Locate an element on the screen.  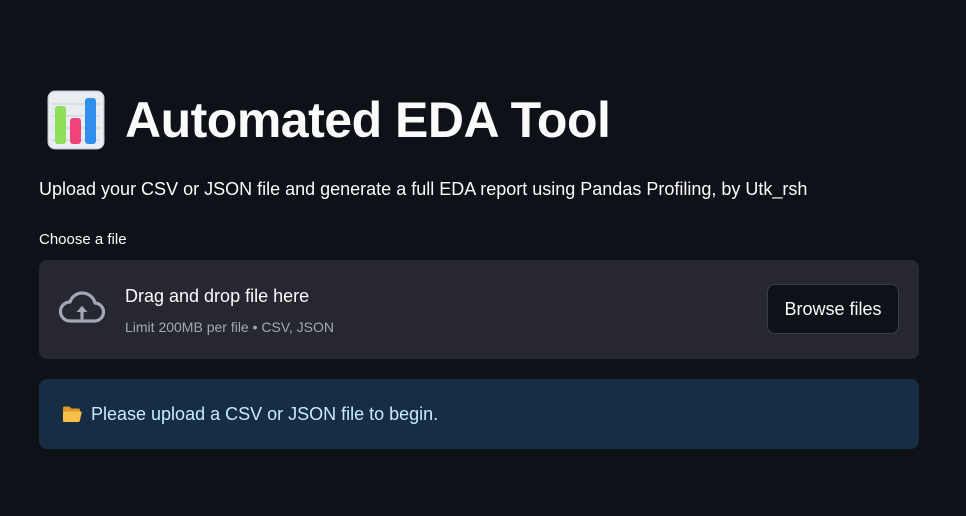
browse-files-button: Browse files is located at coordinates (833, 309).